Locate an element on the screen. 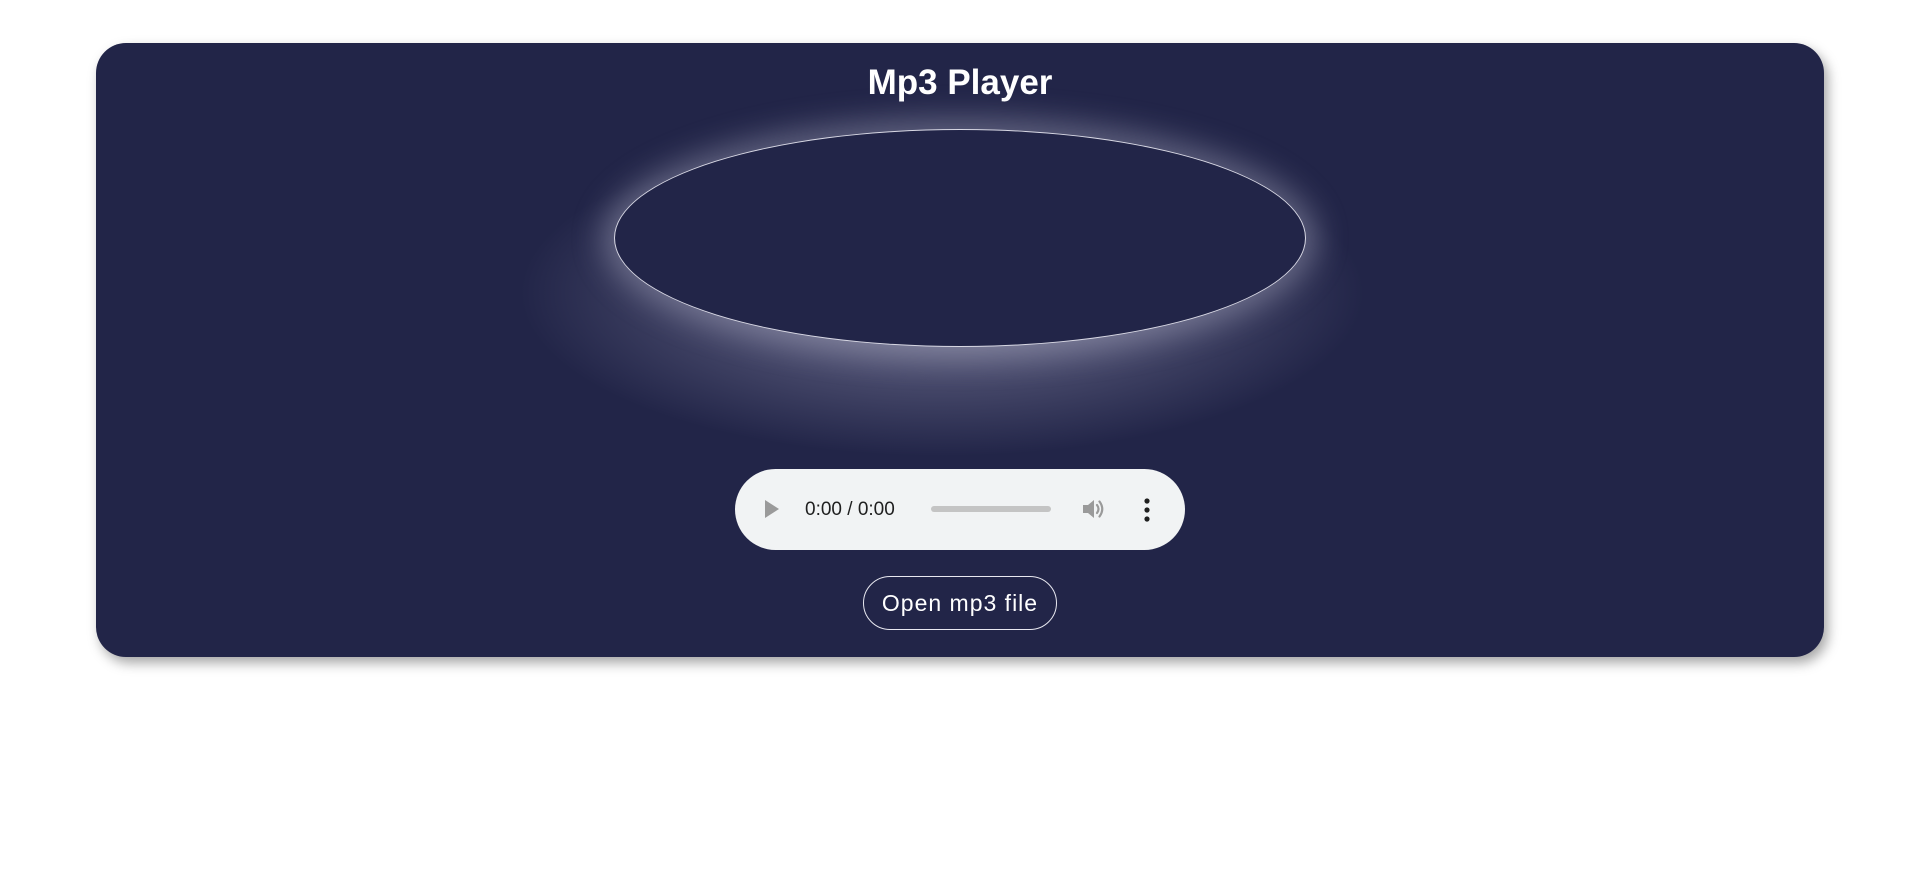  play-icon is located at coordinates (772, 509).